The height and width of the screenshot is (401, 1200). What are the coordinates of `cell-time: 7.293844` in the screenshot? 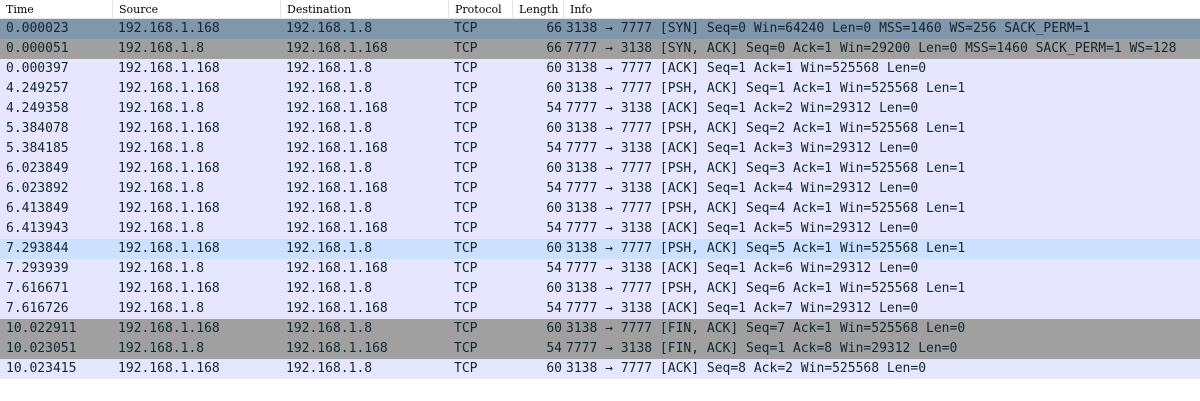 It's located at (37, 248).